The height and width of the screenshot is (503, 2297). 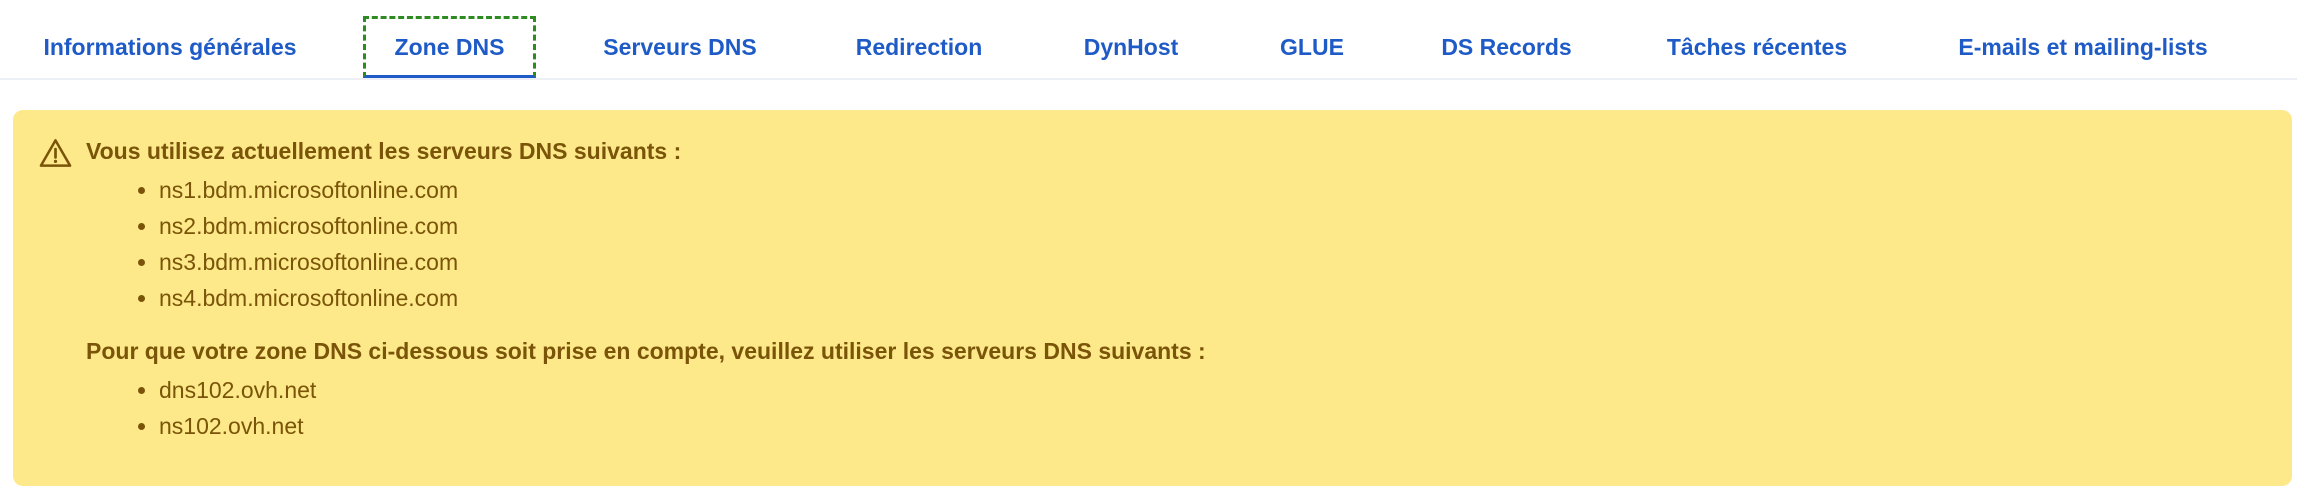 What do you see at coordinates (201, 390) in the screenshot?
I see `required-server-item: dns102.ovh.net` at bounding box center [201, 390].